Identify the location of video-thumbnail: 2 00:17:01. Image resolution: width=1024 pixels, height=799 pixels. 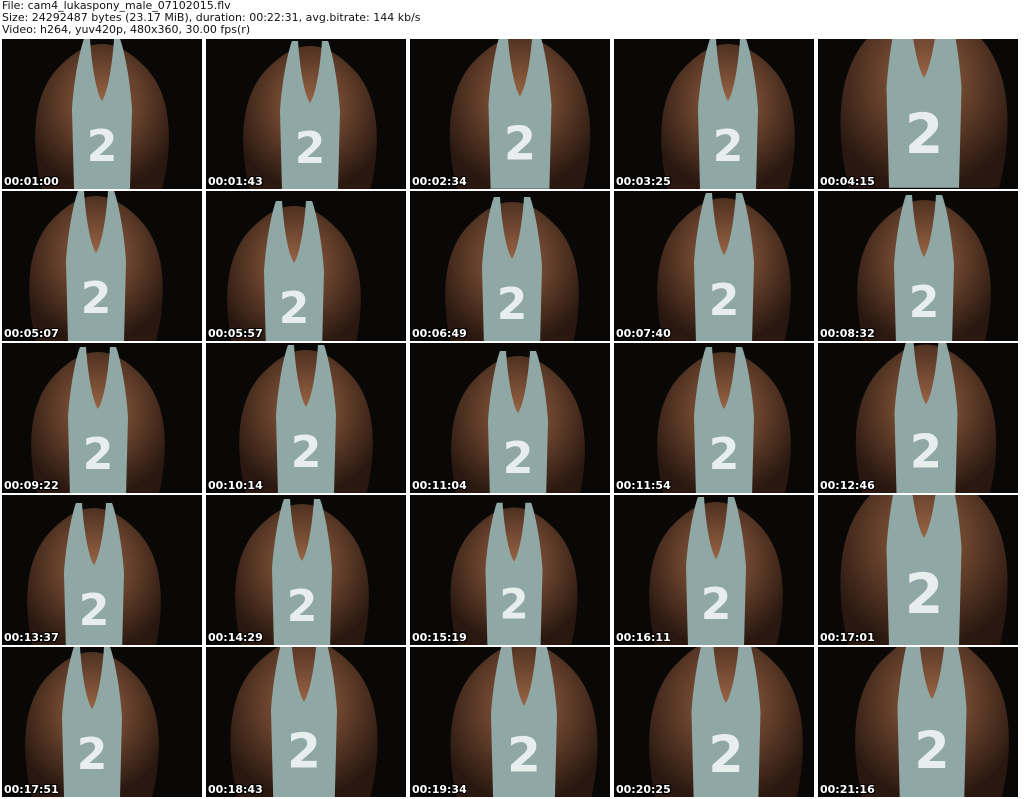
(918, 570).